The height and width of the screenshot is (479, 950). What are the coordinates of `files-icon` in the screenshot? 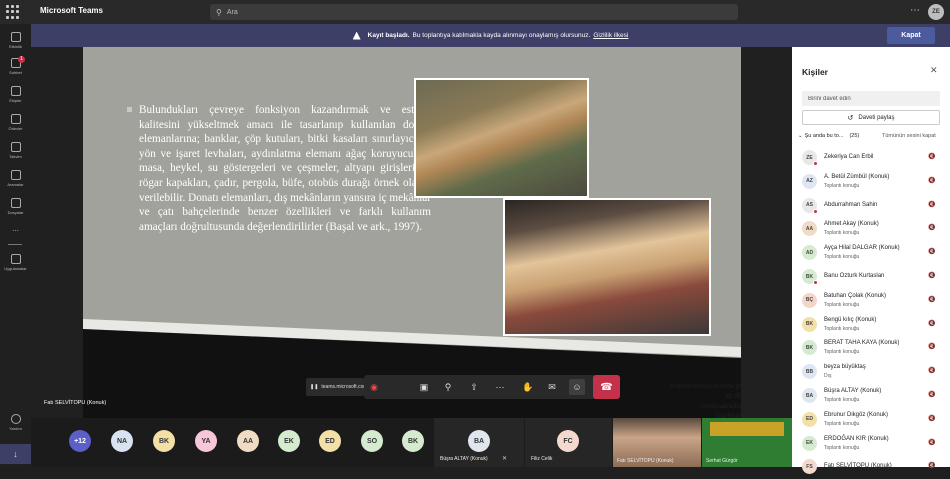 It's located at (15, 203).